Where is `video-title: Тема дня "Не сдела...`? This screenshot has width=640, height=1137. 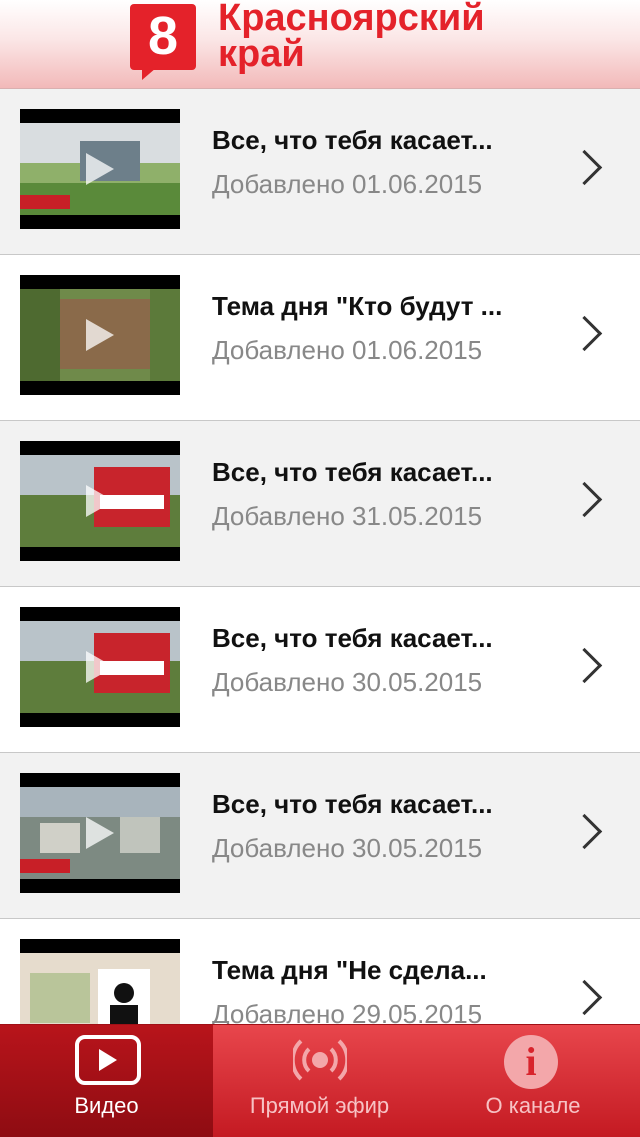
video-title: Тема дня "Не сдела... is located at coordinates (349, 970).